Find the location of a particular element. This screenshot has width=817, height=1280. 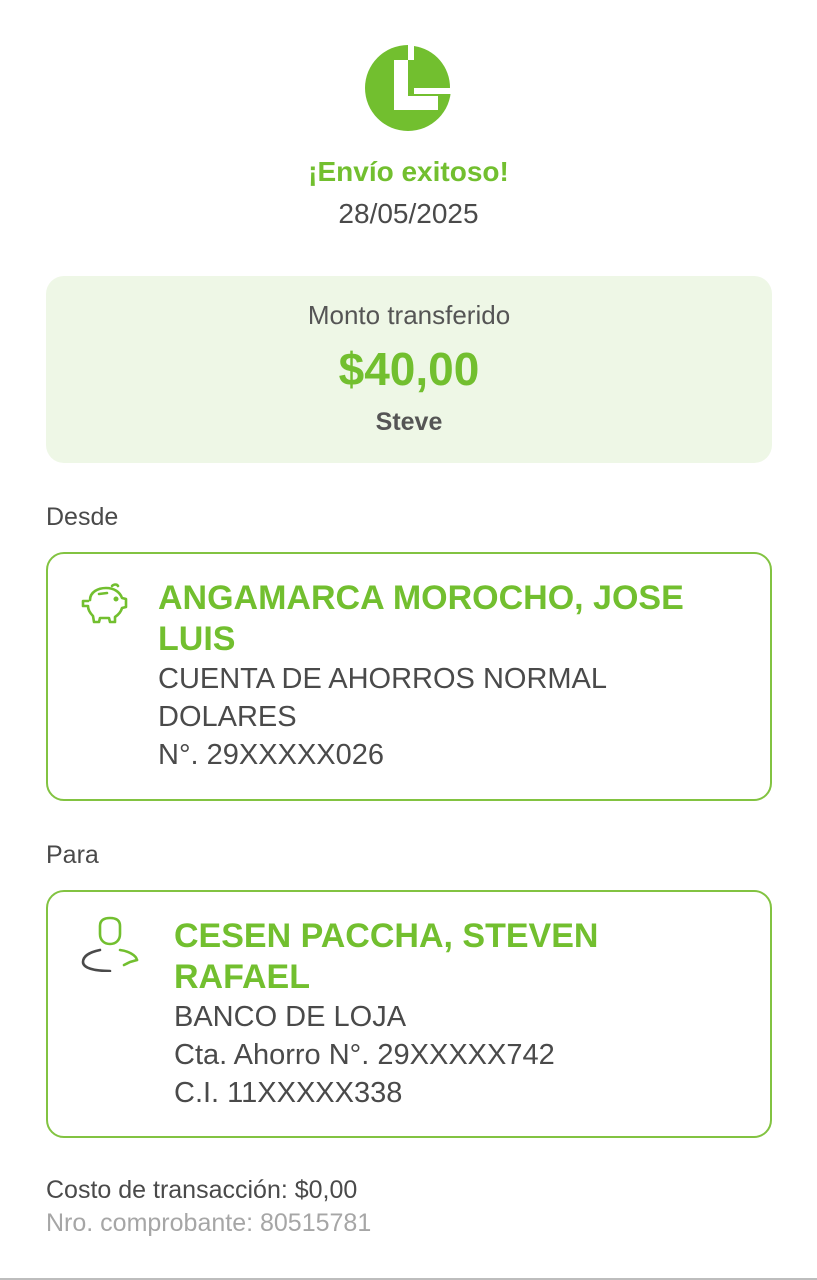

piggy-bank-icon is located at coordinates (104, 606).